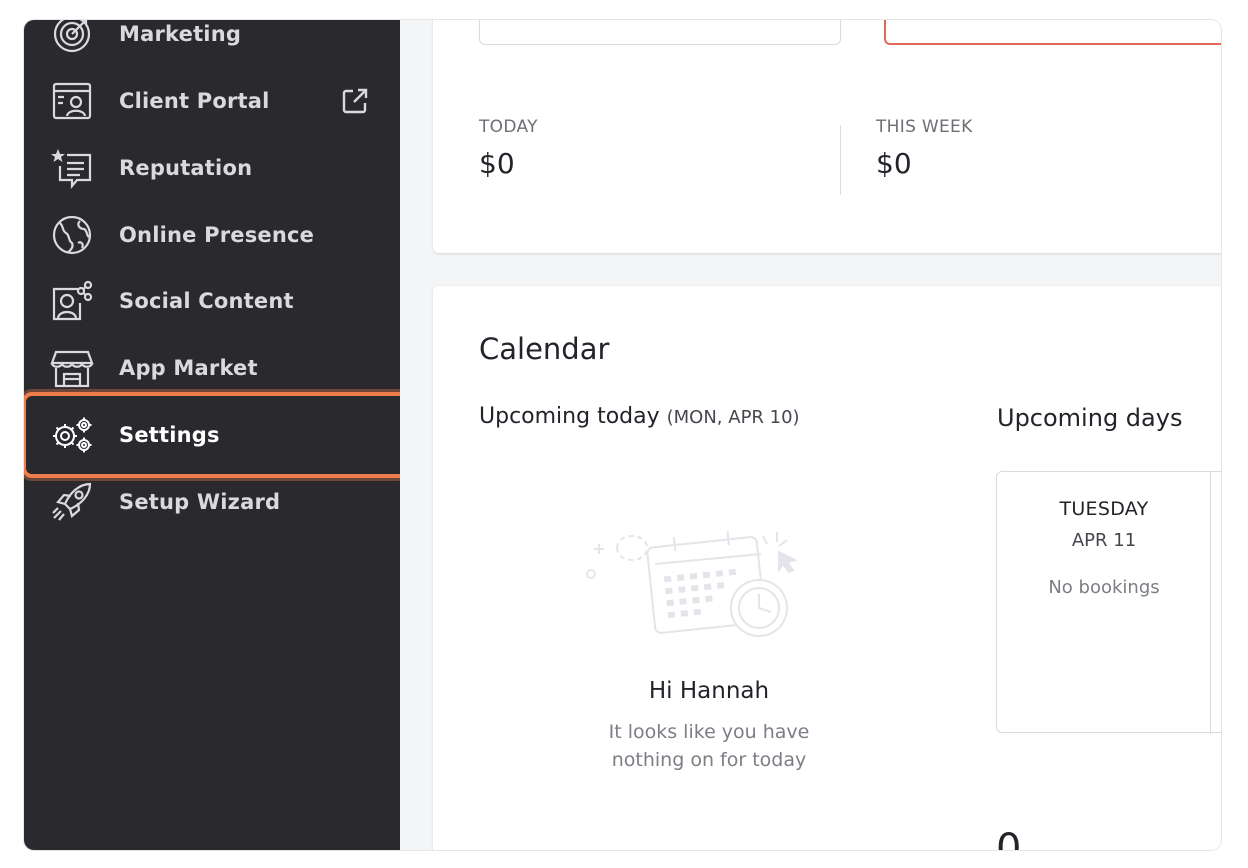 The width and height of the screenshot is (1248, 868). What do you see at coordinates (660, 32) in the screenshot?
I see `summary-box` at bounding box center [660, 32].